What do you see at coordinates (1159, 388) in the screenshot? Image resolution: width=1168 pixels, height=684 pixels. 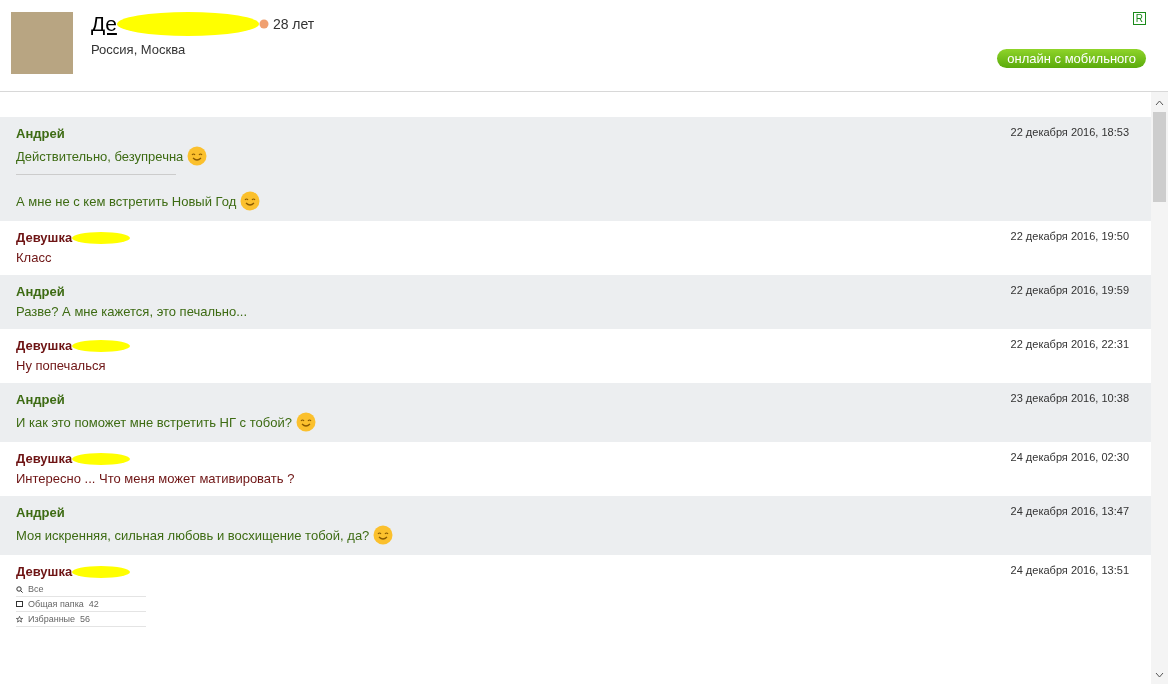 I see `scrollbar` at bounding box center [1159, 388].